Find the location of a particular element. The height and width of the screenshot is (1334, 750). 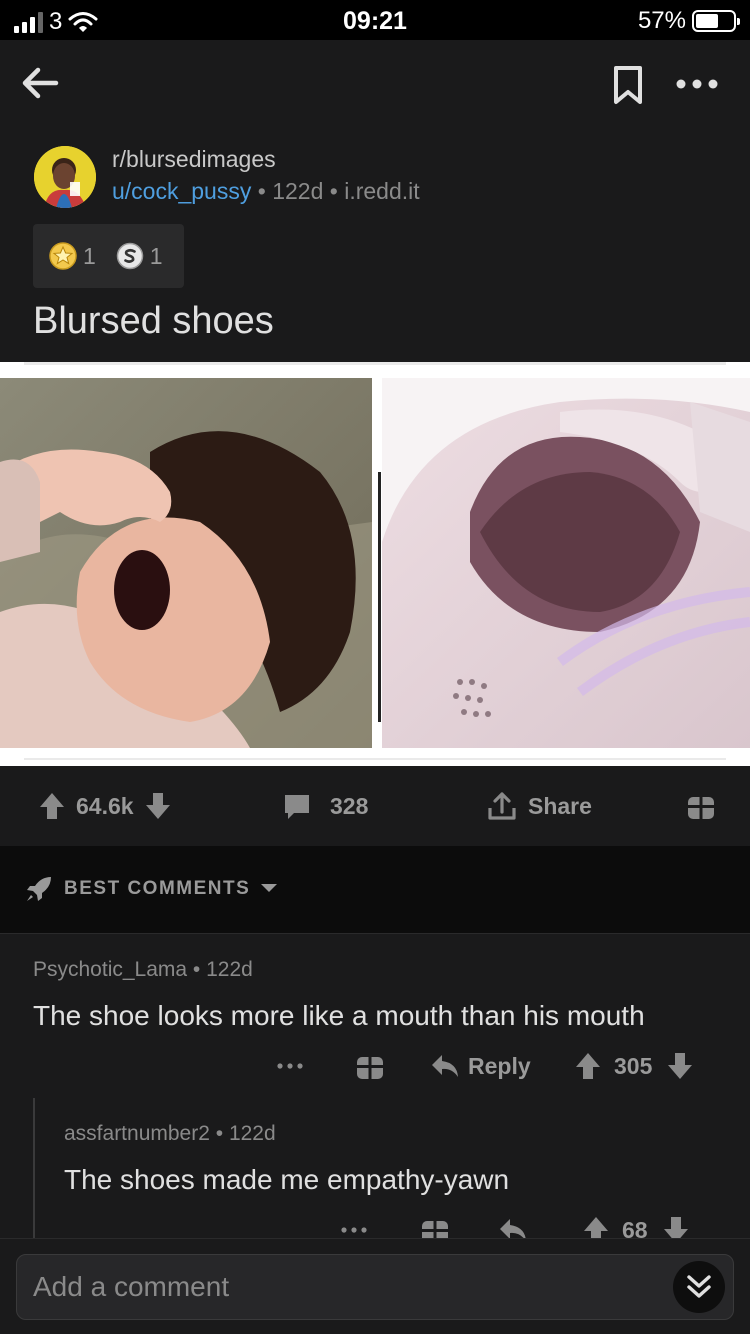

post-age: 122d is located at coordinates (298, 191).